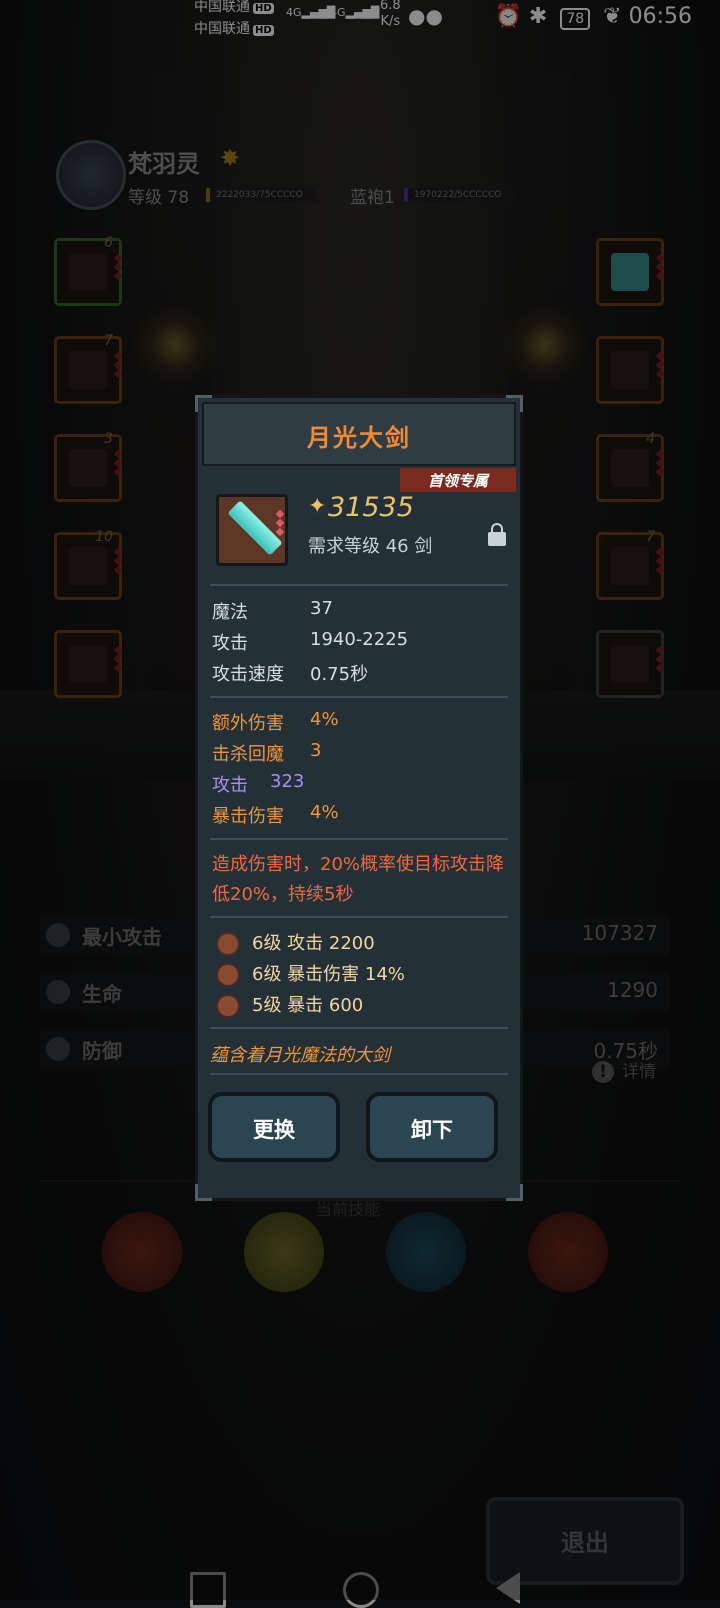 This screenshot has height=1608, width=720. What do you see at coordinates (359, 438) in the screenshot?
I see `item-title: 月光大剑` at bounding box center [359, 438].